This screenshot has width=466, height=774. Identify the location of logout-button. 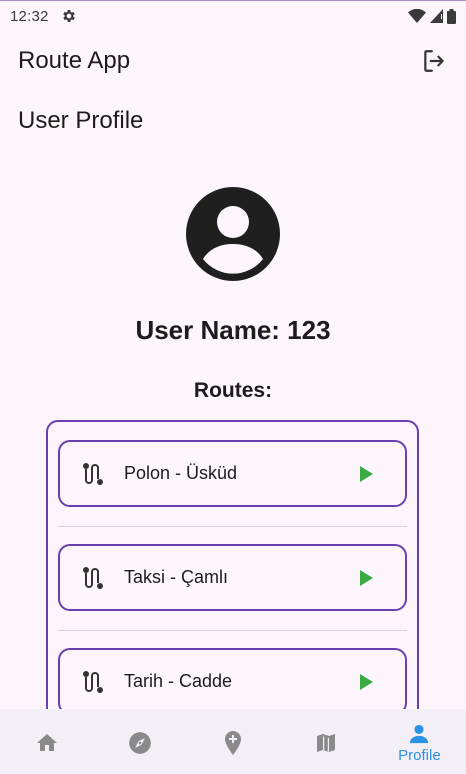
(434, 61).